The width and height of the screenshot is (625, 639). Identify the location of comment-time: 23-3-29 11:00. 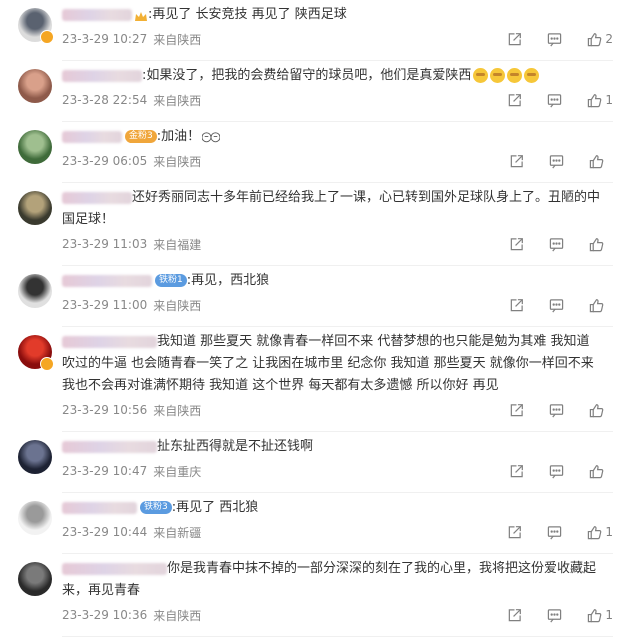
(105, 305).